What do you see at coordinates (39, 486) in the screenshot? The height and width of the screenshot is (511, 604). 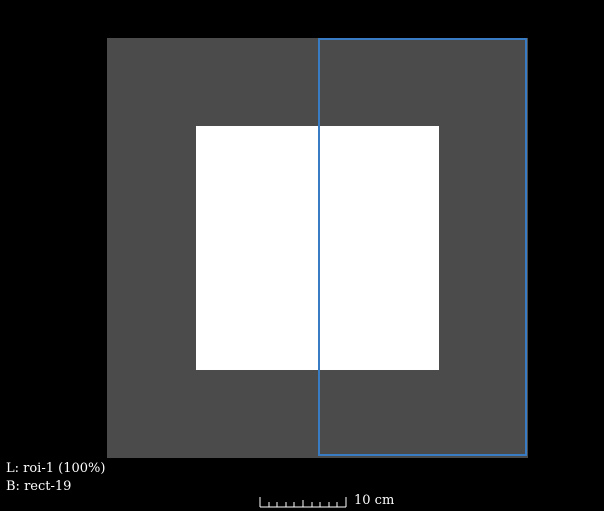 I see `bottom-layer-label: B: rect-19` at bounding box center [39, 486].